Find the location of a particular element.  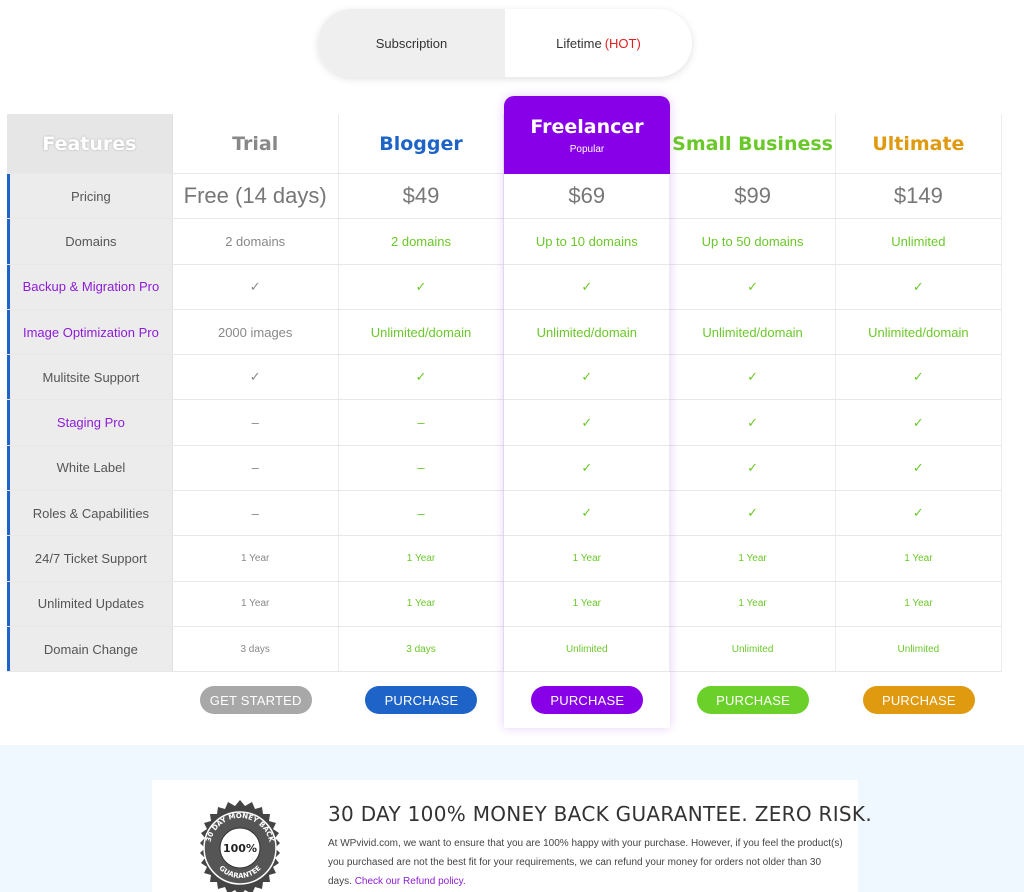

cell-image-optimization-pro-ultimate: Unlimited/domain is located at coordinates (919, 332).